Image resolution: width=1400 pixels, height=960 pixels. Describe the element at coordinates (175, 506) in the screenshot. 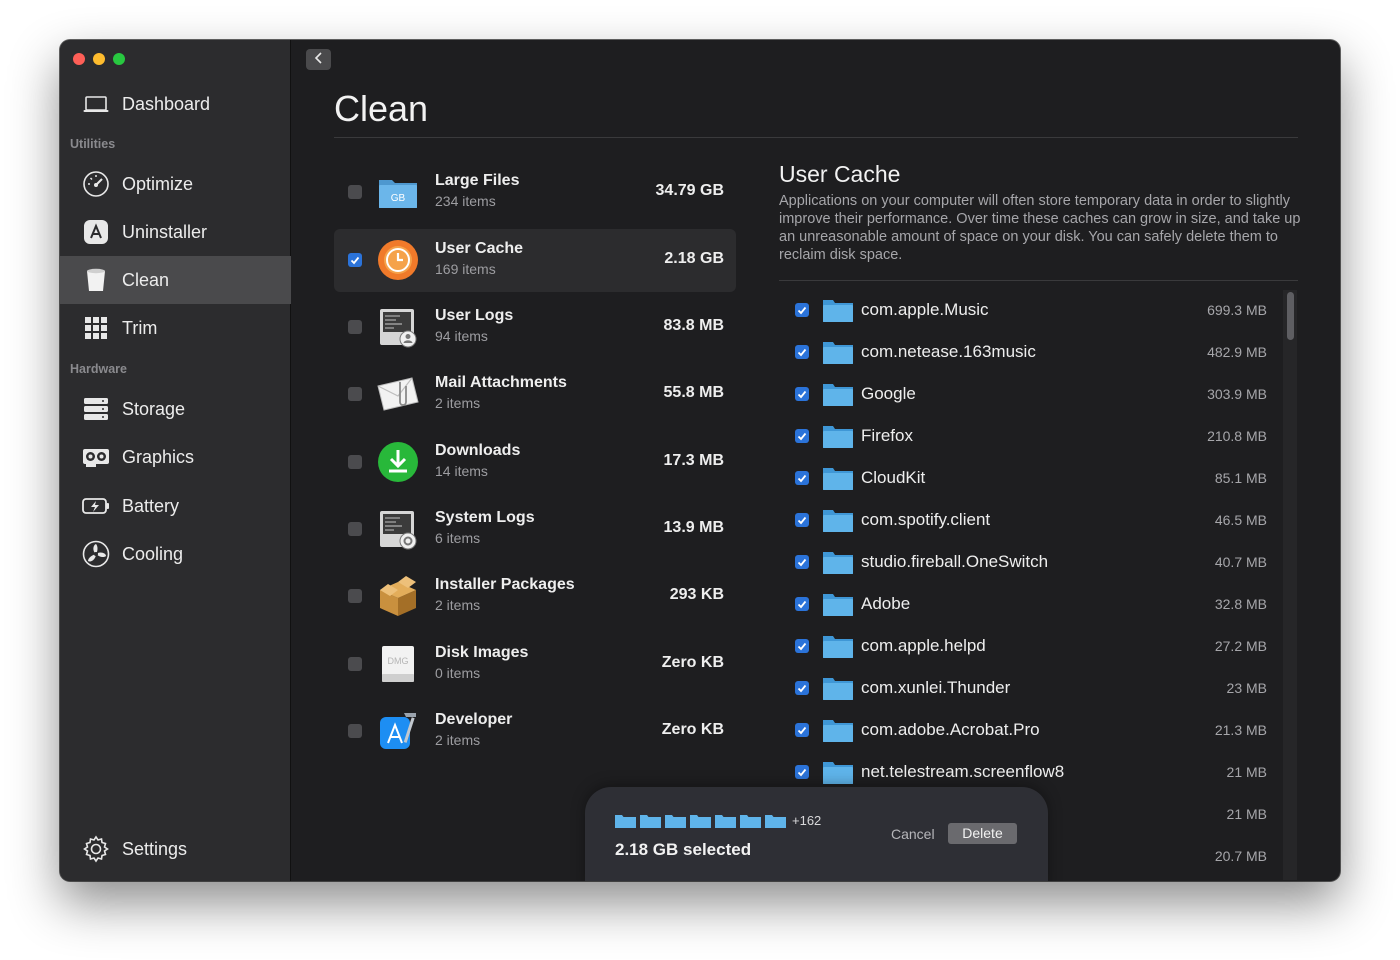

I see `sidebar-item-battery: Battery` at that location.